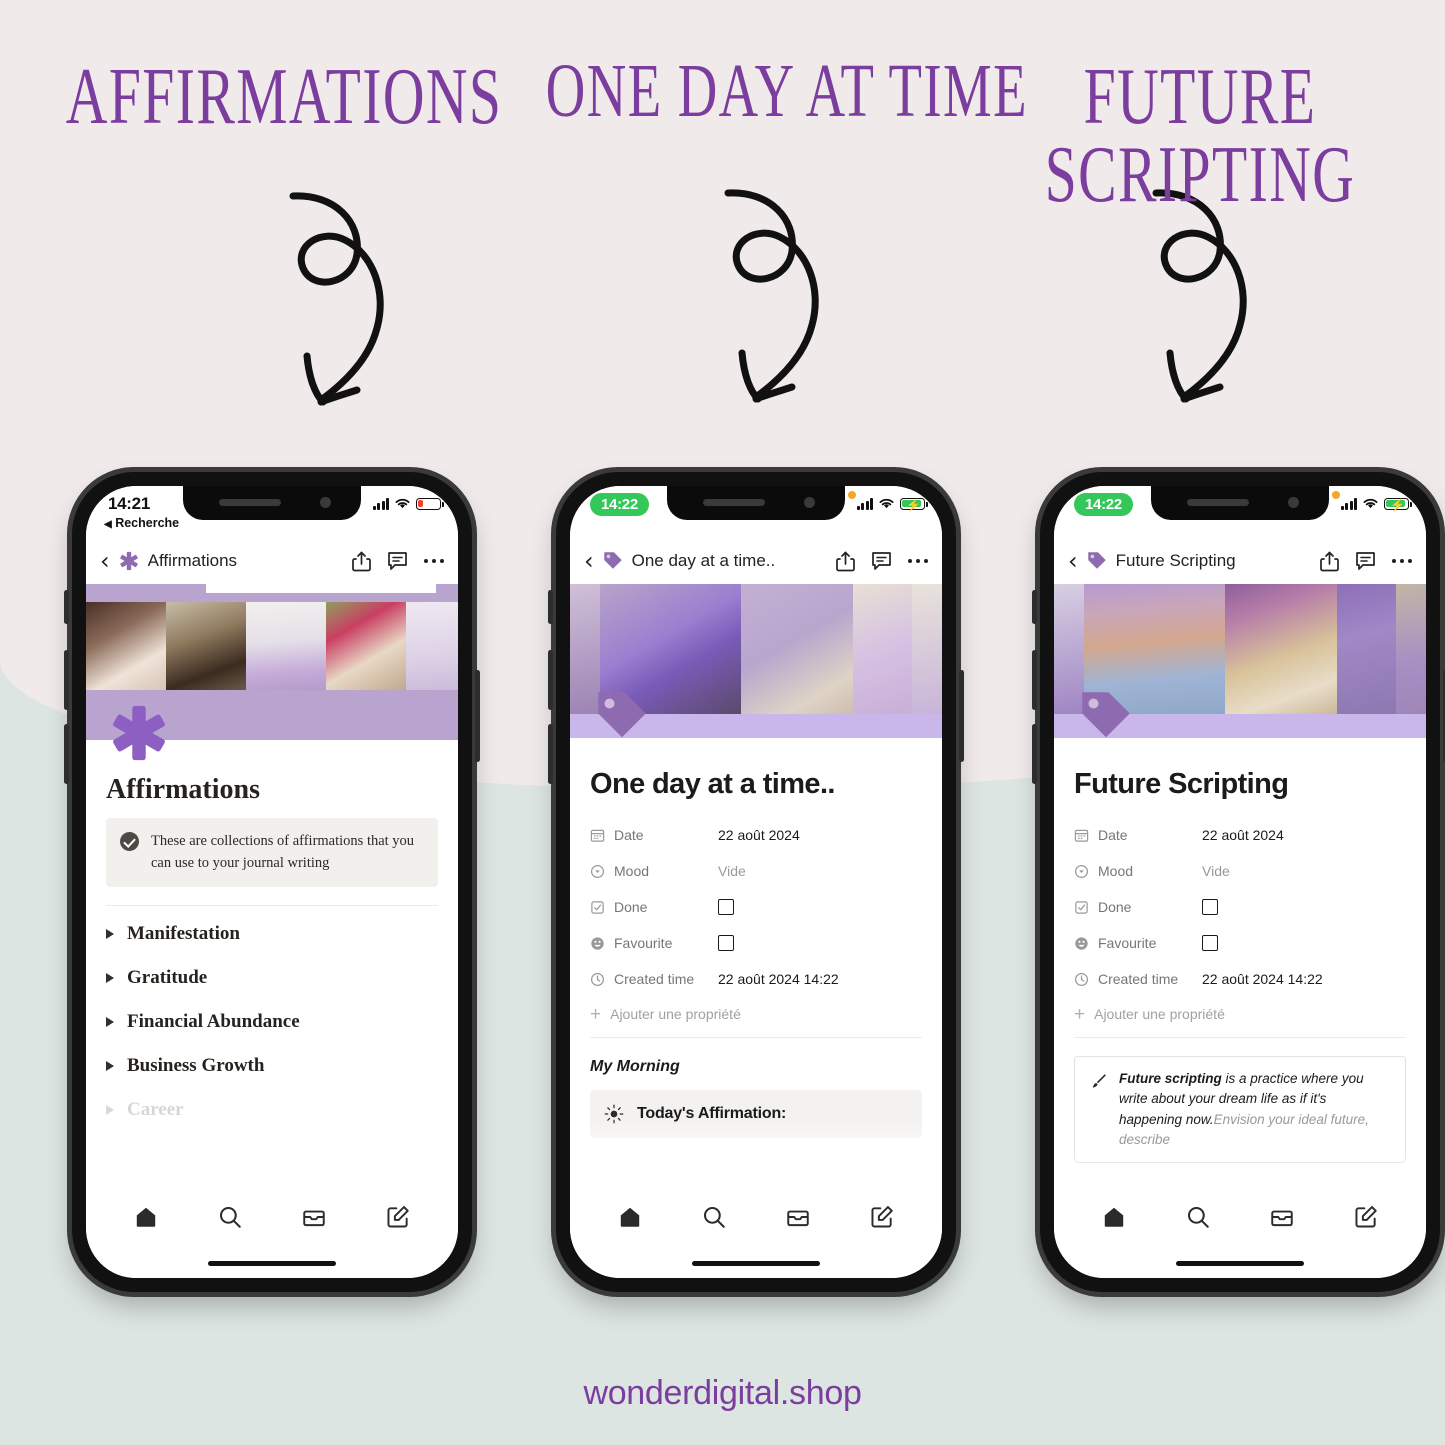 The image size is (1445, 1445). I want to click on property-label: Date, so click(629, 835).